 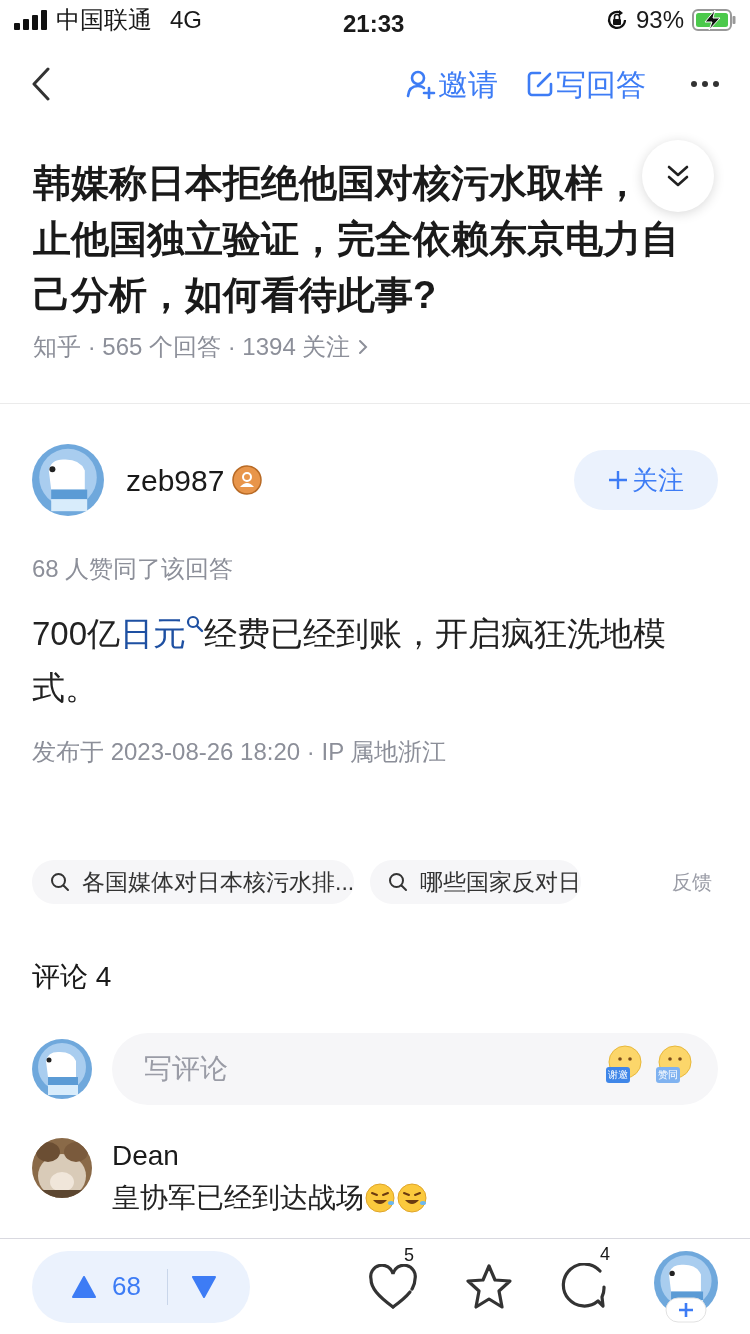 I want to click on comment-icon, so click(x=584, y=1286).